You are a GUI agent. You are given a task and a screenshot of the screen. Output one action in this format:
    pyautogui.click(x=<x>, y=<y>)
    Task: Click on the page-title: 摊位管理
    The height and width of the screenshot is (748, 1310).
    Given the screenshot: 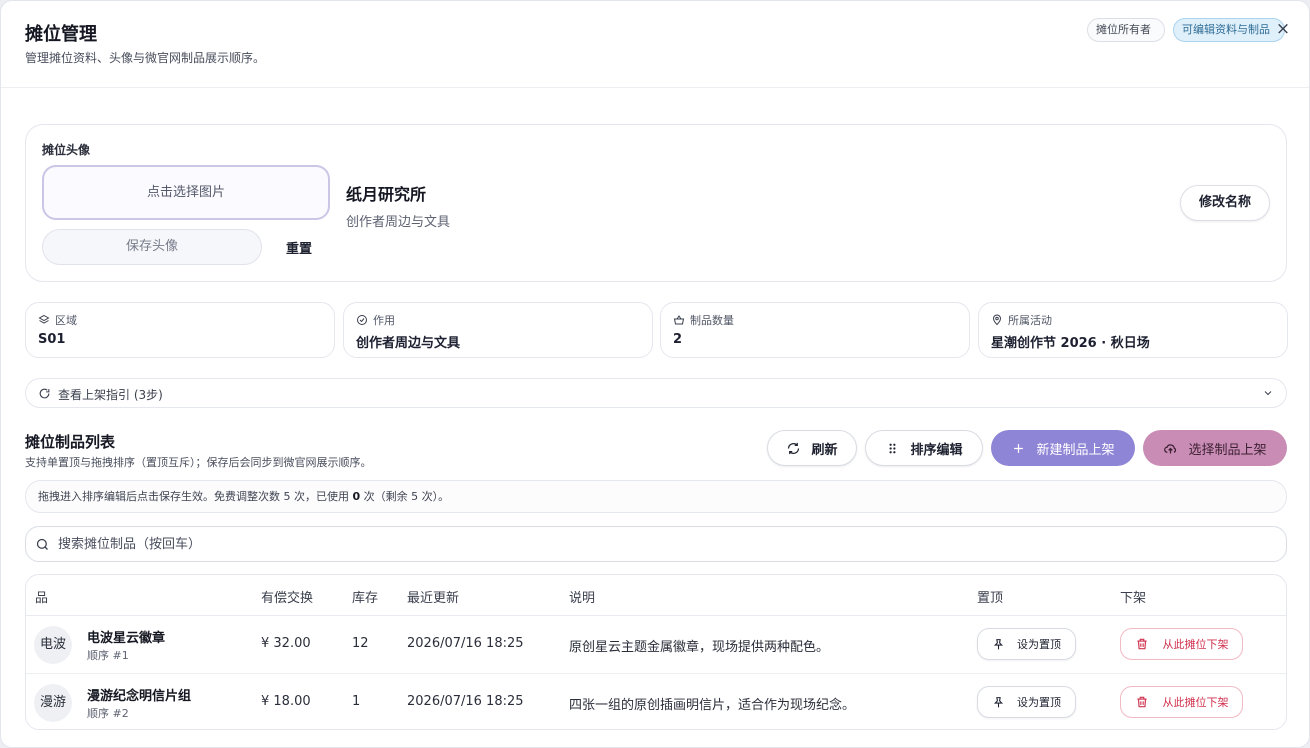 What is the action you would take?
    pyautogui.click(x=61, y=34)
    